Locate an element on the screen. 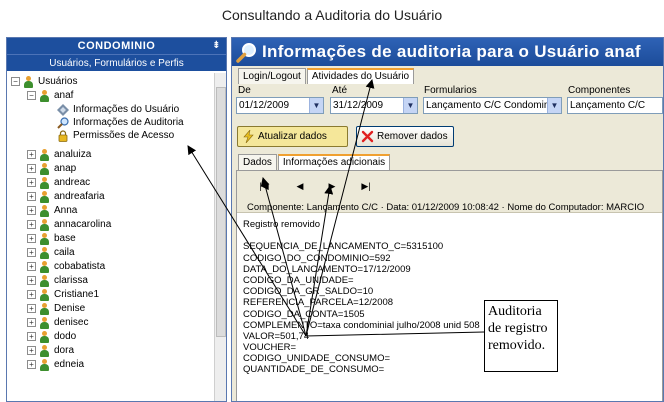 This screenshot has height=402, width=664. audit-log-line: Registro removido is located at coordinates (282, 224).